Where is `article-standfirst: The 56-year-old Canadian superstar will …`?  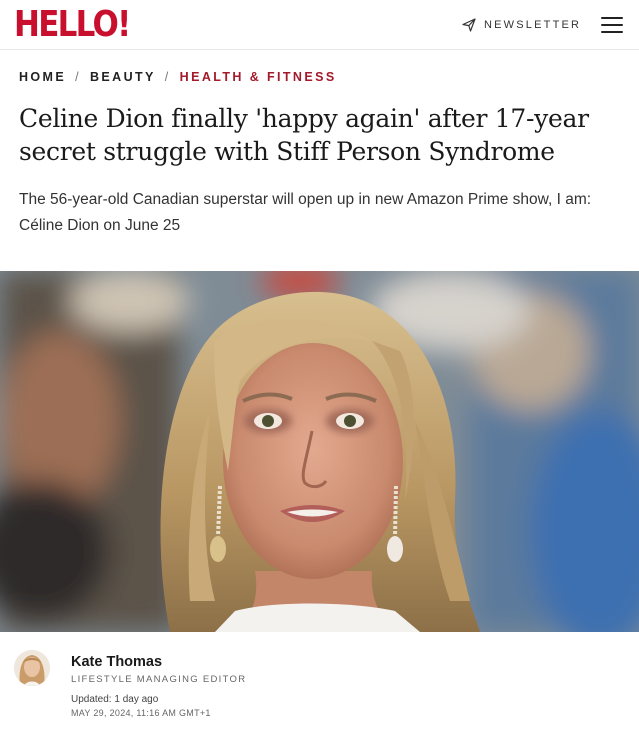
article-standfirst: The 56-year-old Canadian superstar will … is located at coordinates (305, 212).